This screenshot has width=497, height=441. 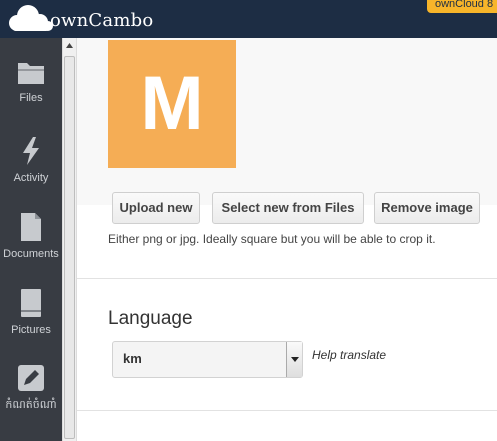 I want to click on language-selected-value: km, so click(x=132, y=358).